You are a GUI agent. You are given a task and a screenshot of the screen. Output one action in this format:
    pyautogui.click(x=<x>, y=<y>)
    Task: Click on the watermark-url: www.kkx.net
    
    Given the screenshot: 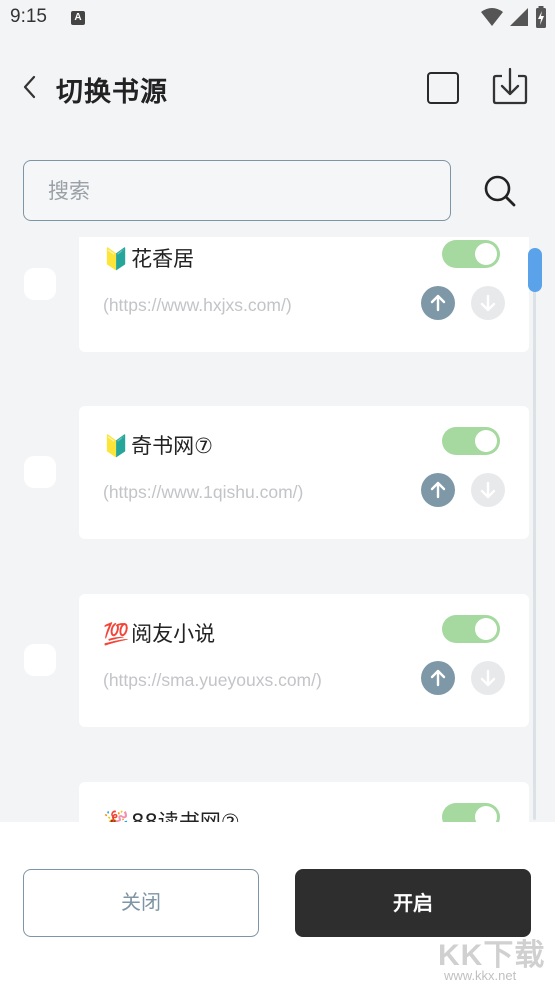 What is the action you would take?
    pyautogui.click(x=480, y=975)
    